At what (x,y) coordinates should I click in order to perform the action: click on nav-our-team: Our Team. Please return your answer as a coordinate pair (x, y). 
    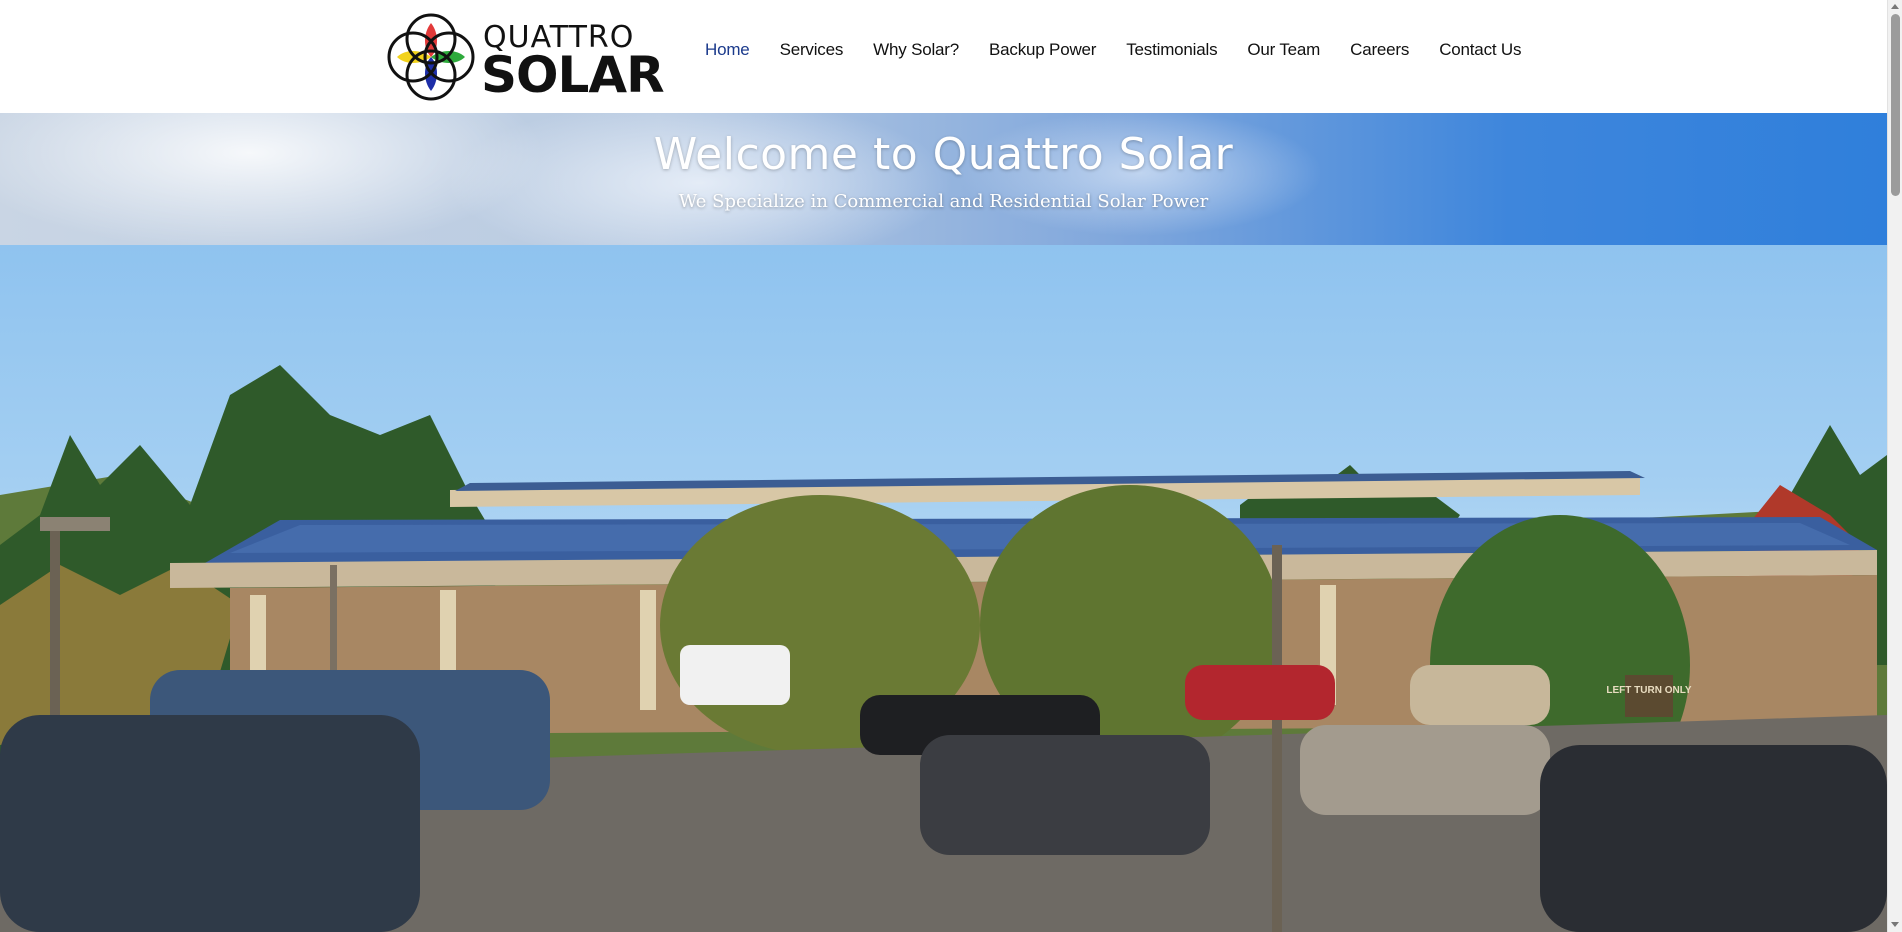
    Looking at the image, I should click on (1283, 50).